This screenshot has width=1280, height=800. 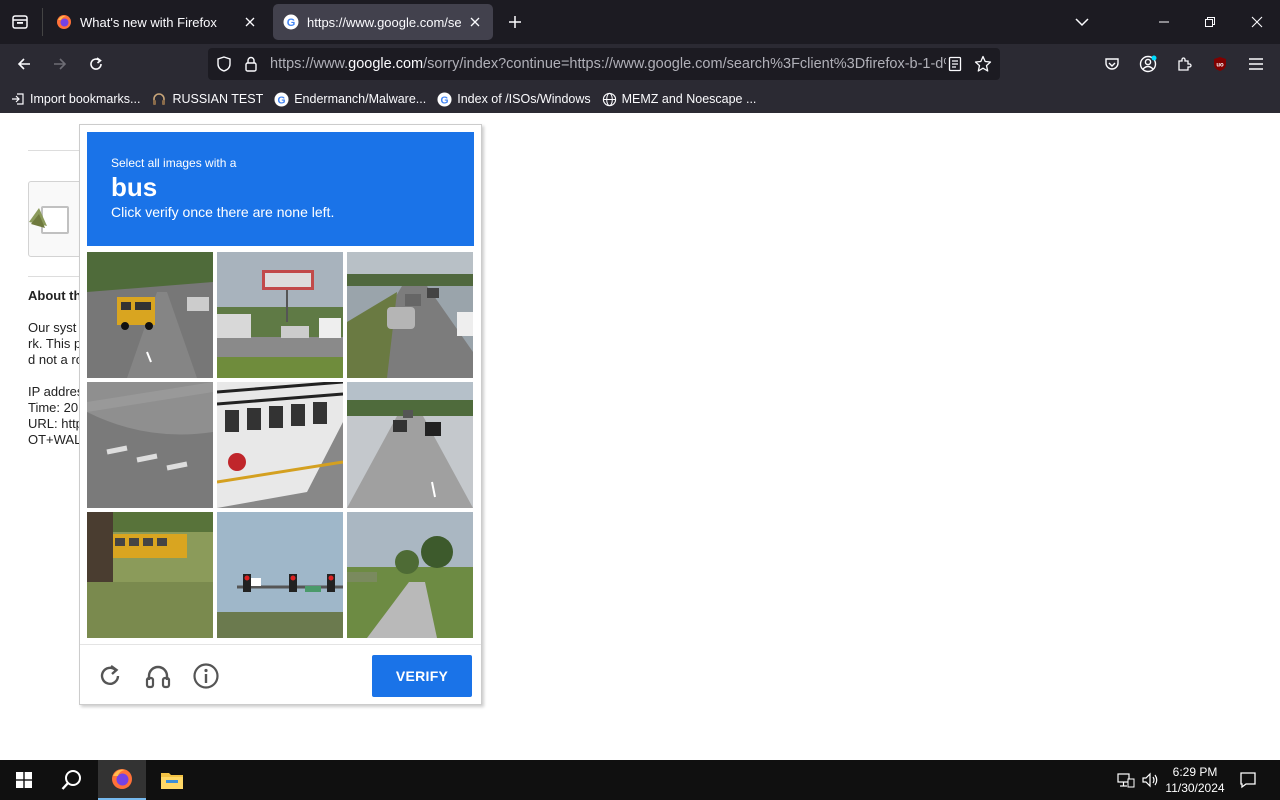 What do you see at coordinates (1184, 64) in the screenshot?
I see `extensions-icon` at bounding box center [1184, 64].